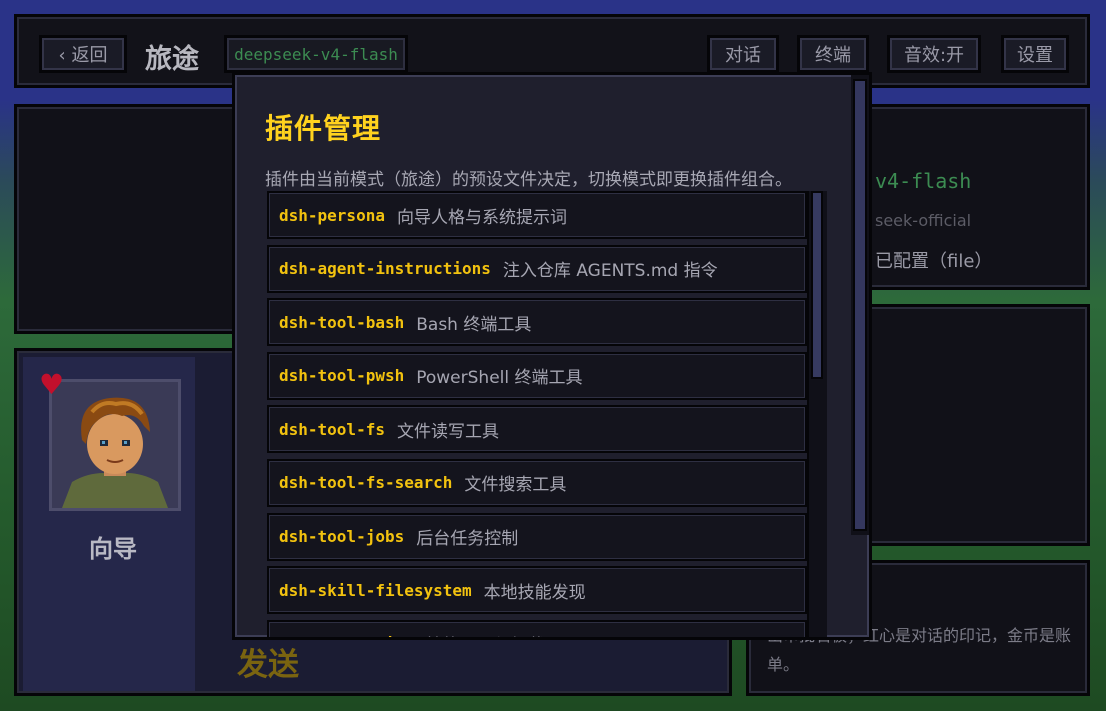  Describe the element at coordinates (474, 324) in the screenshot. I see `plugin-description: Bash 终端工具` at that location.